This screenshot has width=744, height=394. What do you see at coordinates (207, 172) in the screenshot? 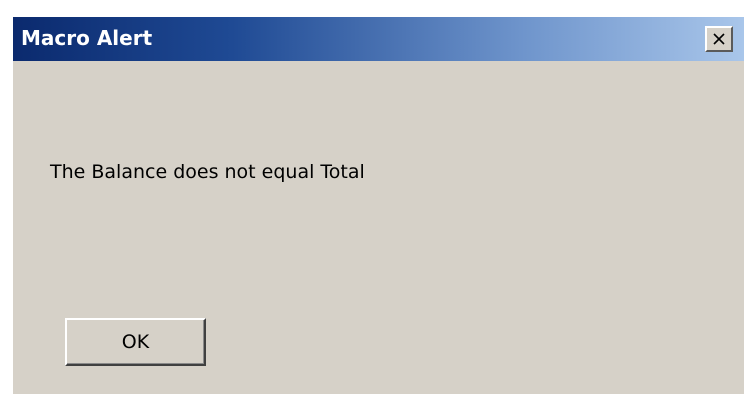
I see `alert-message: The Balance does not equal Total` at bounding box center [207, 172].